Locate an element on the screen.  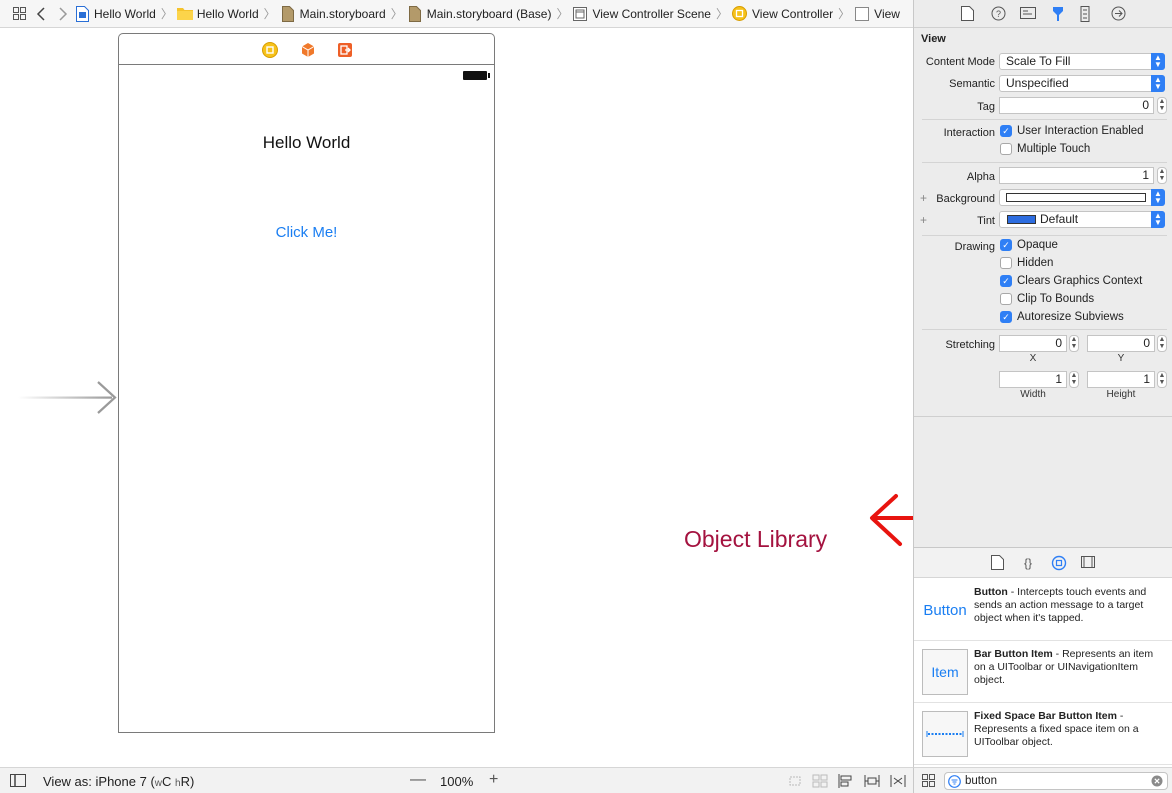
quick-help-icon: ? is located at coordinates (999, 14).